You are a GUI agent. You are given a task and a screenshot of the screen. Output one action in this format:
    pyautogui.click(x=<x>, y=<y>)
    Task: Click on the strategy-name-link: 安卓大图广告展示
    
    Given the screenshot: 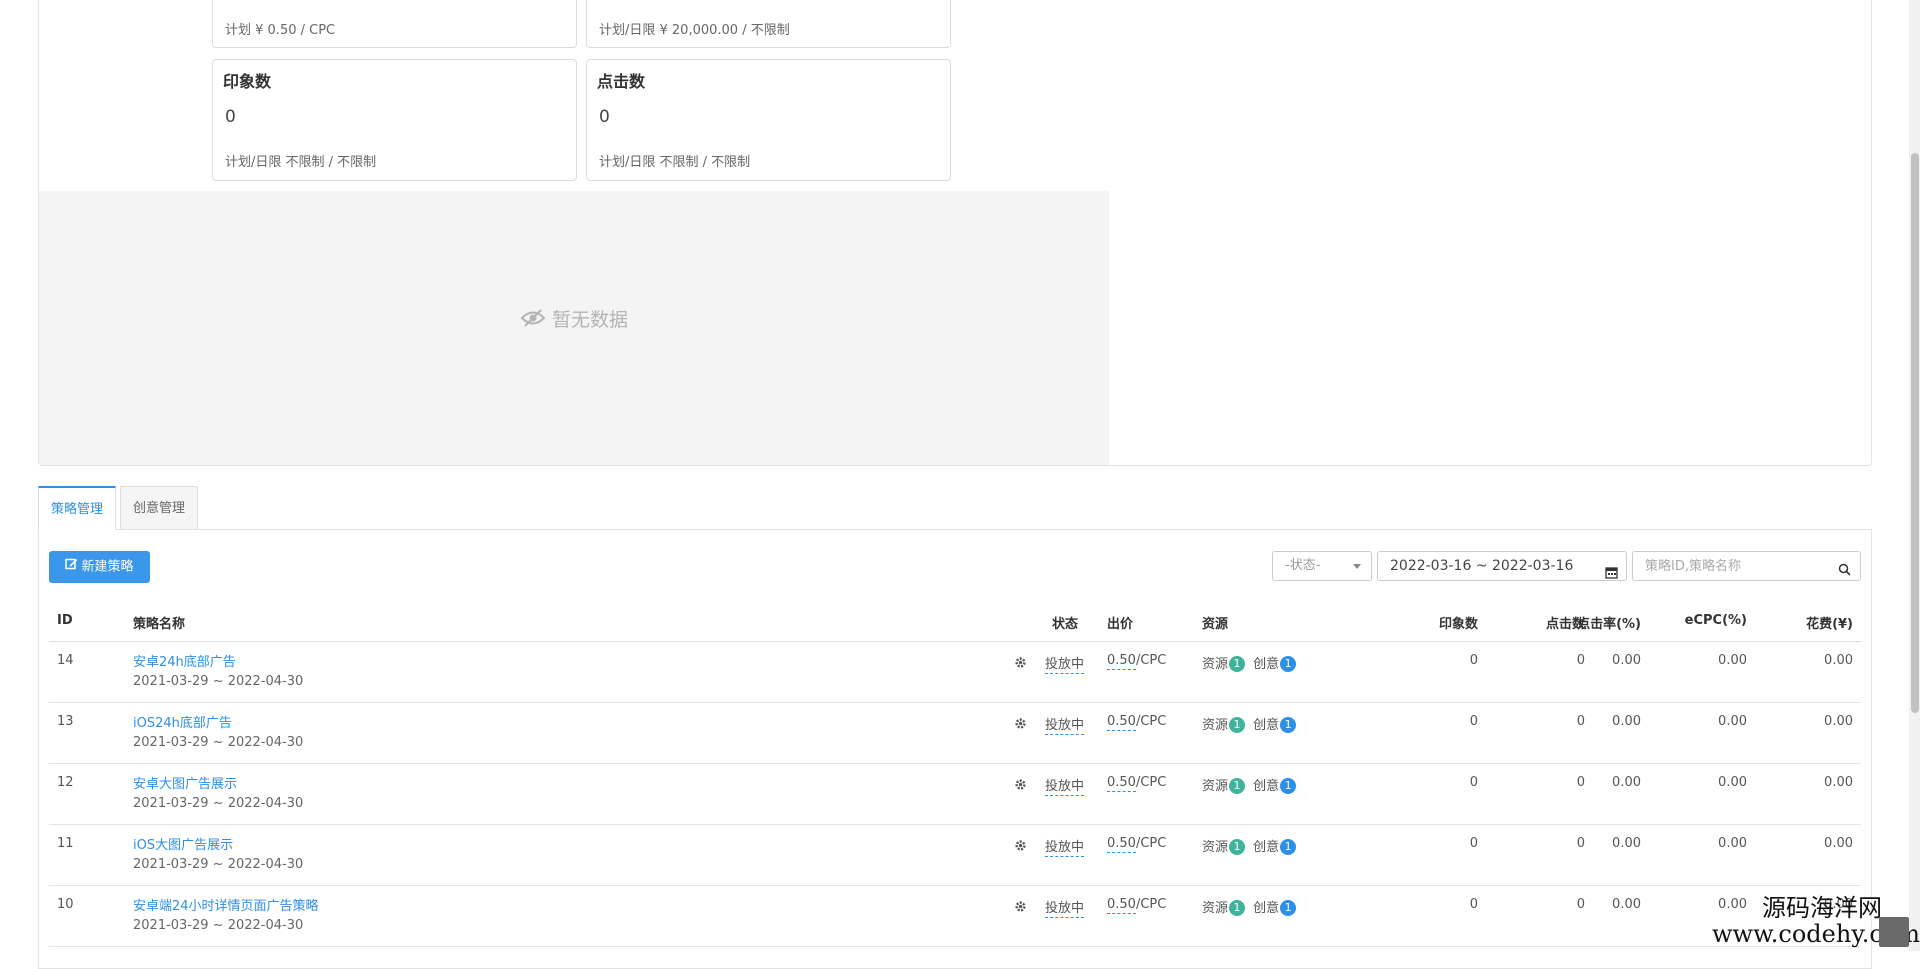 What is the action you would take?
    pyautogui.click(x=185, y=784)
    